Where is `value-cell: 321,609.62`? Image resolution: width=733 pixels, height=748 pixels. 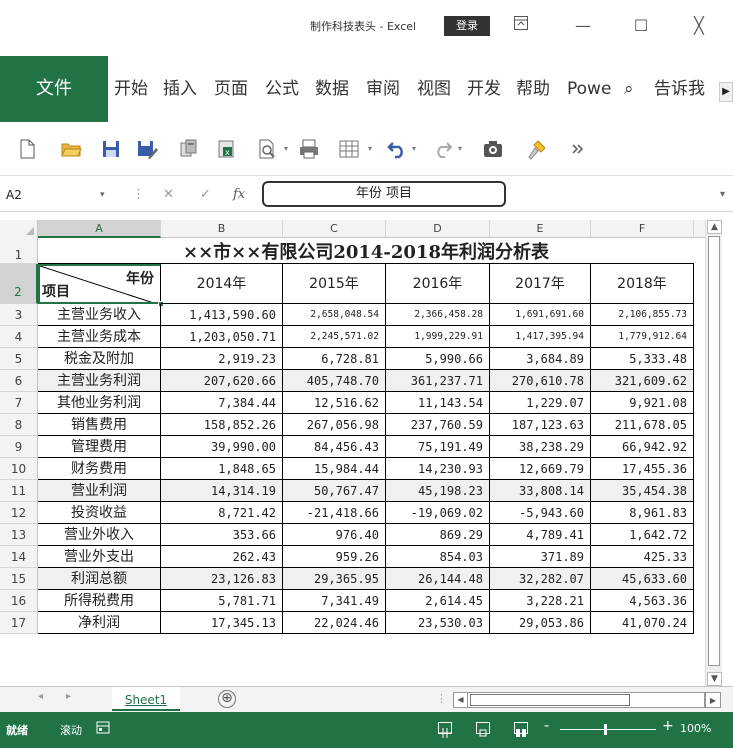 value-cell: 321,609.62 is located at coordinates (642, 381).